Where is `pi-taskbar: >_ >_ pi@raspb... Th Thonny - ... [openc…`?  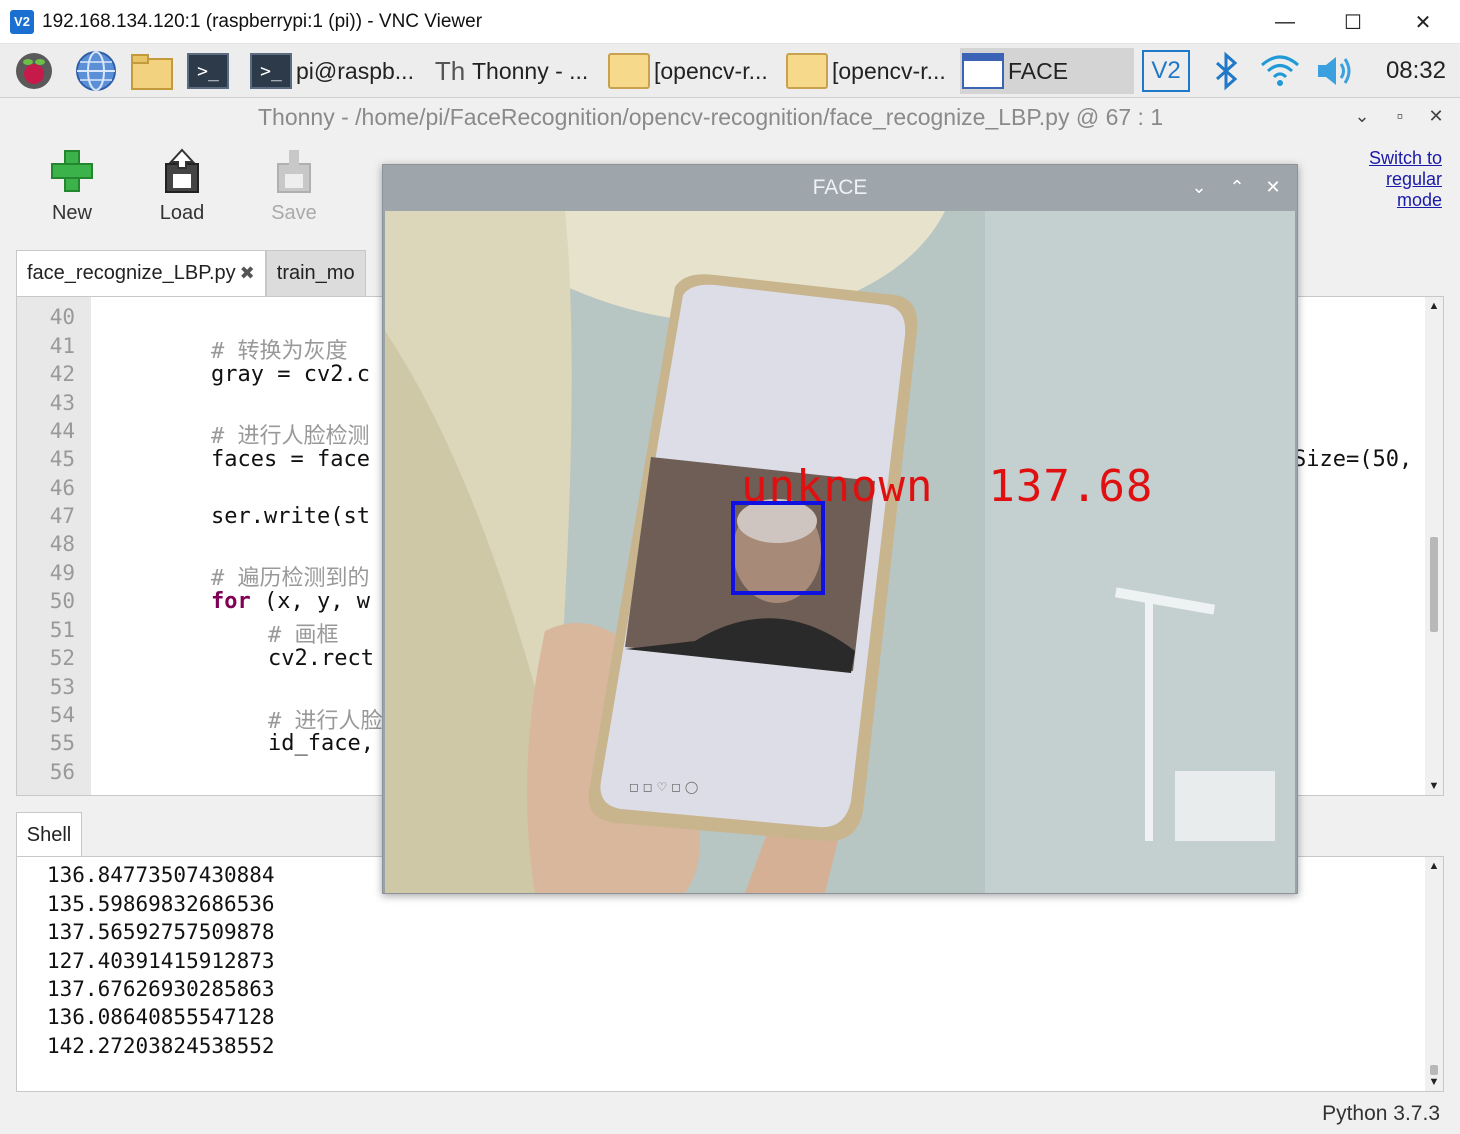
pi-taskbar: >_ >_ pi@raspb... Th Thonny - ... [openc… is located at coordinates (730, 71).